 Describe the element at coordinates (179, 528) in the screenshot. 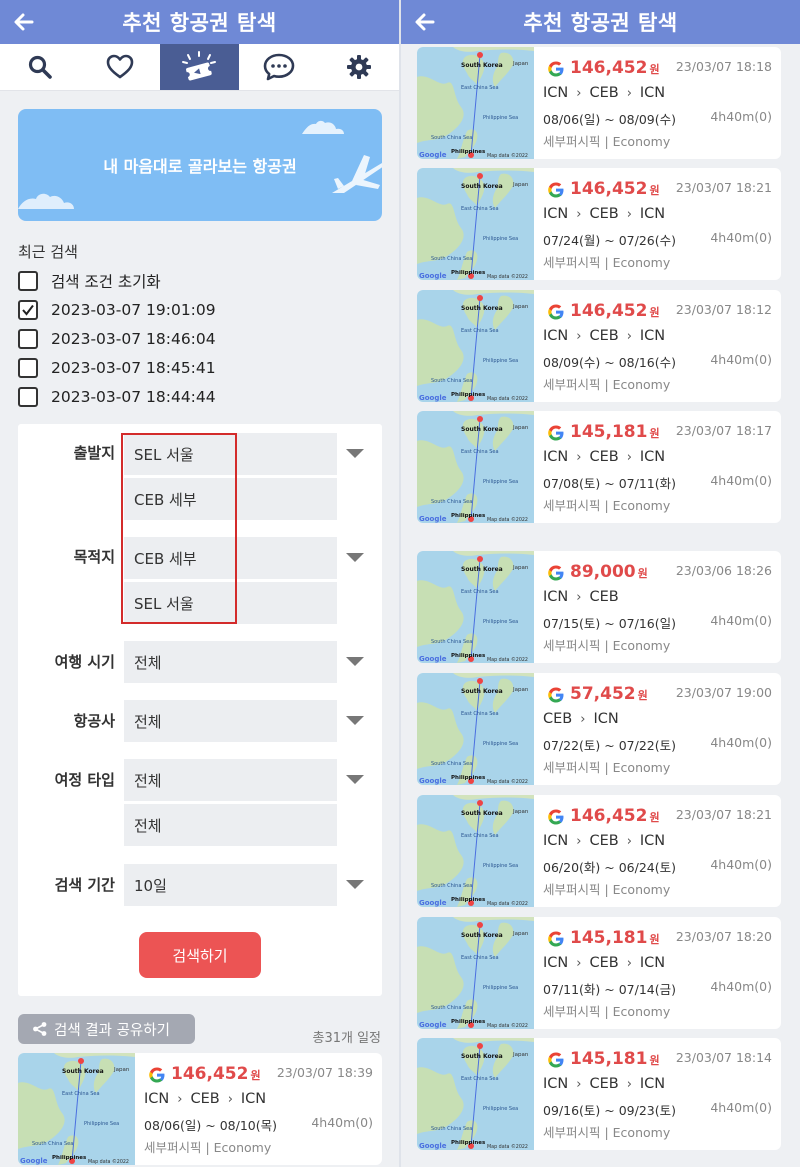

I see `highlight-box` at that location.